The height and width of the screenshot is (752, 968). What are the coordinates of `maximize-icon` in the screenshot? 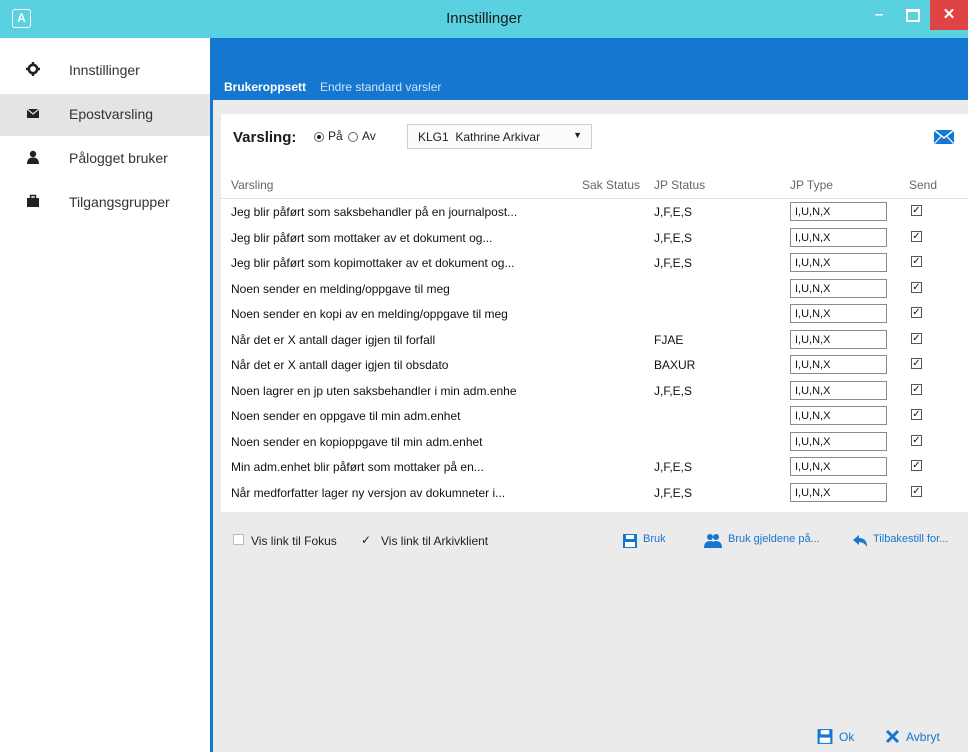 It's located at (913, 15).